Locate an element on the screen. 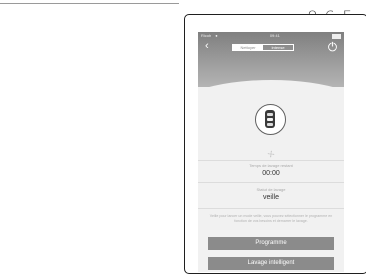  fan-icon is located at coordinates (271, 154).